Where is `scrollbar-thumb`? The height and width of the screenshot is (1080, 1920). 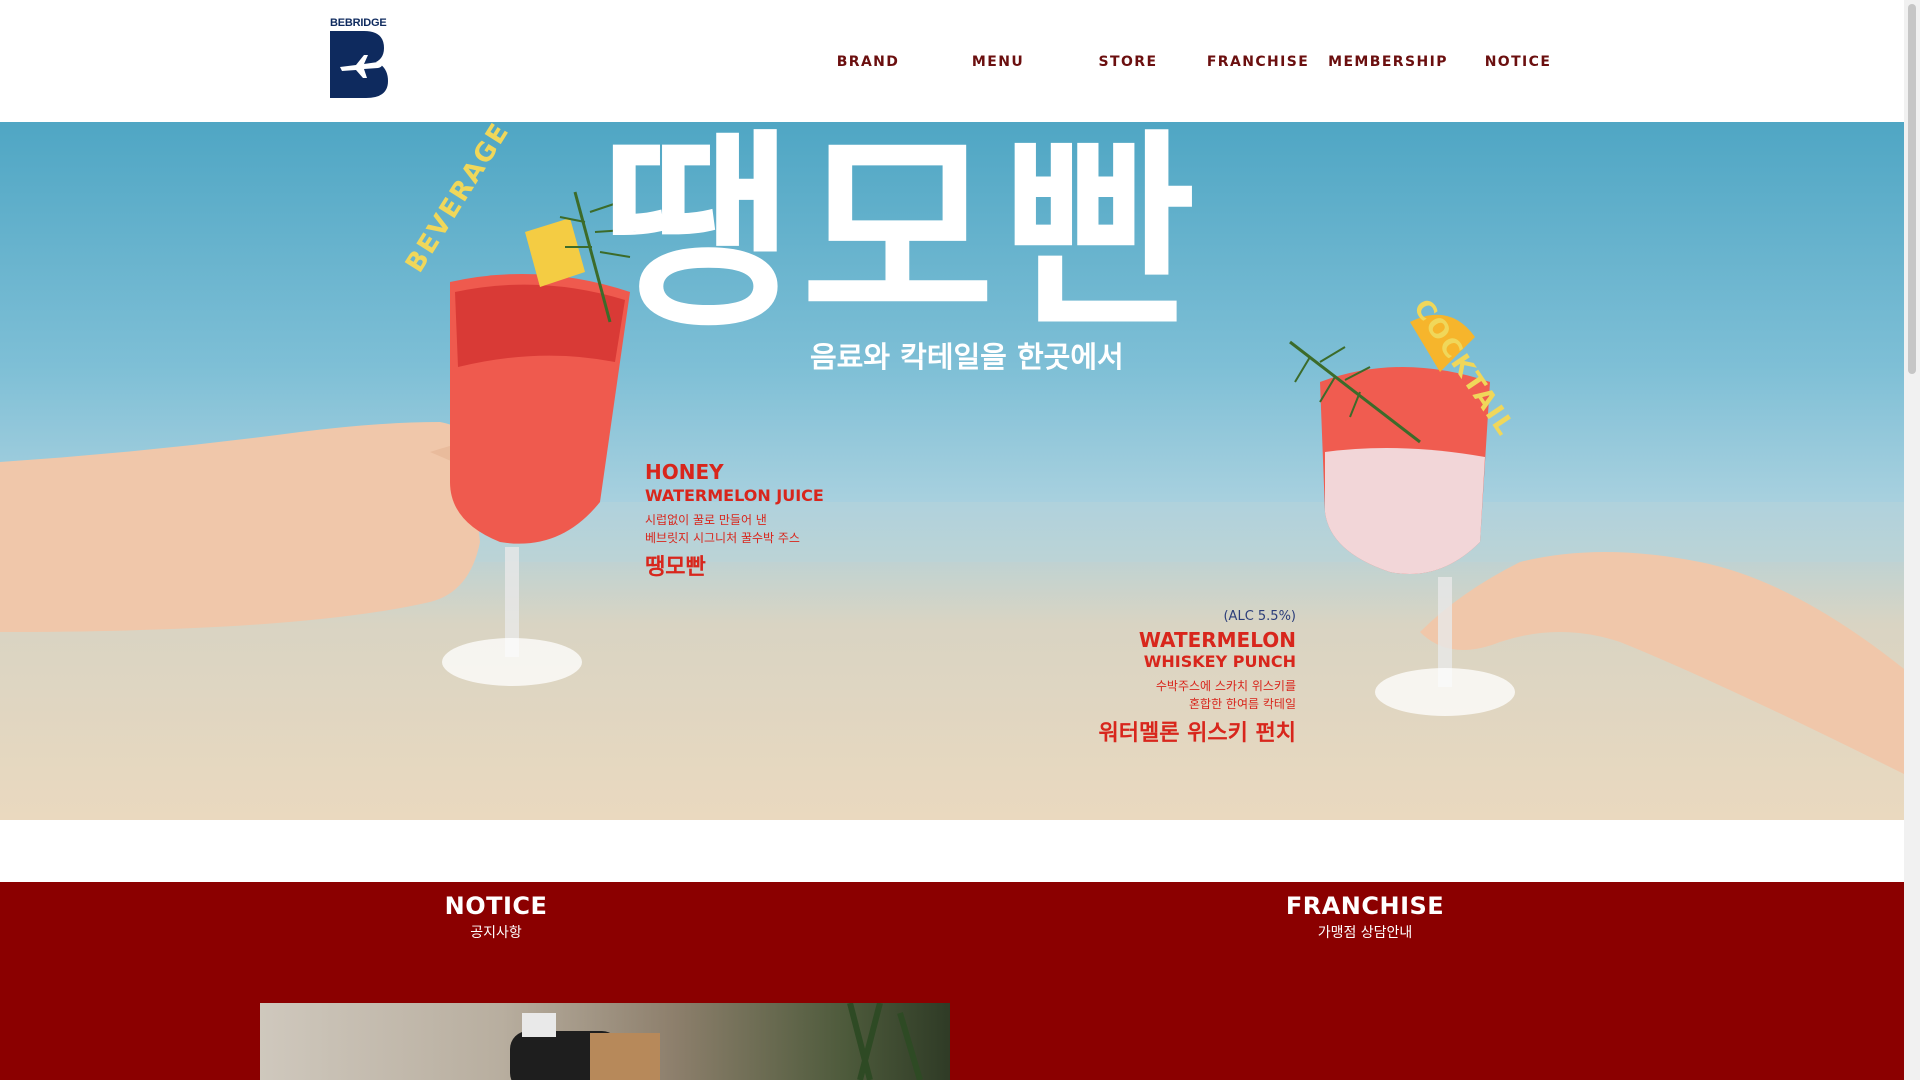 scrollbar-thumb is located at coordinates (1912, 189).